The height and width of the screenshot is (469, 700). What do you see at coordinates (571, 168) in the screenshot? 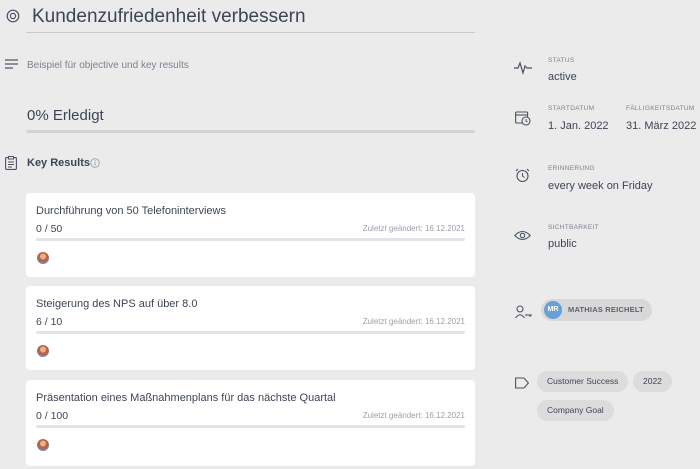
I see `reminder-label: ERINNERUNG` at bounding box center [571, 168].